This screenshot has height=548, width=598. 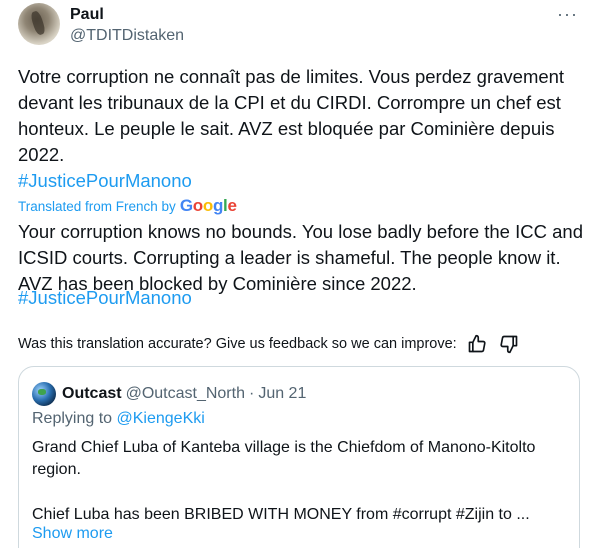 I want to click on quoted-author-handle: @Outcast_North, so click(x=185, y=393).